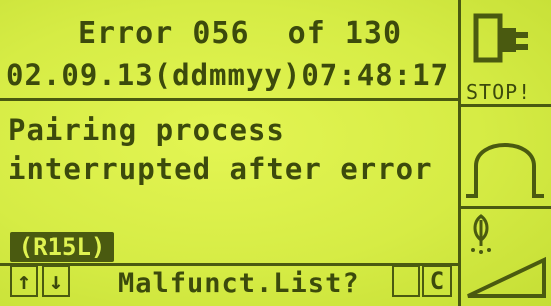 This screenshot has width=551, height=306. I want to click on ramp-icon, so click(506, 276).